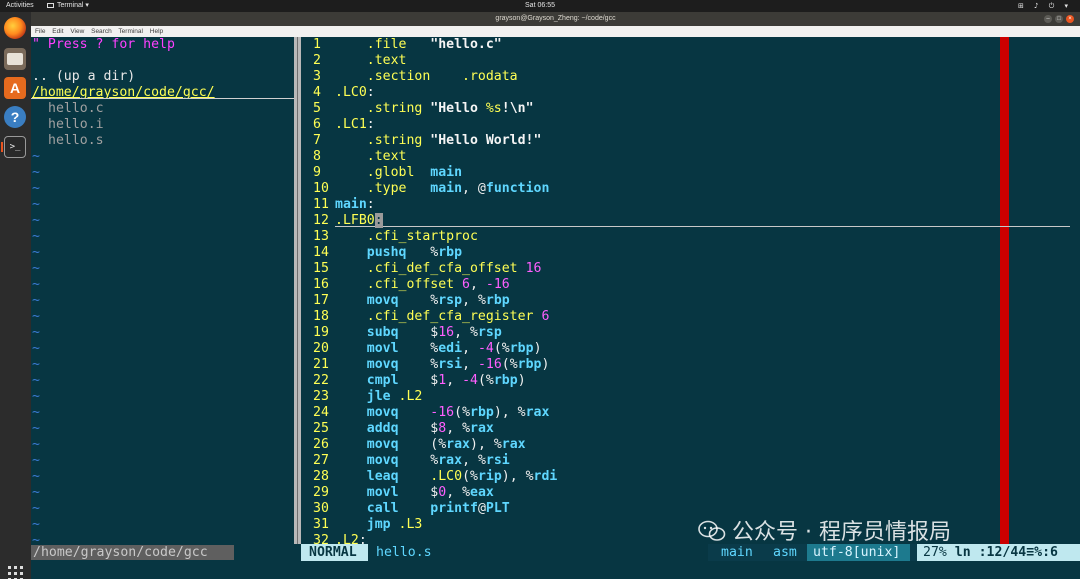  What do you see at coordinates (359, 221) in the screenshot?
I see `code-line: .LFB0:` at bounding box center [359, 221].